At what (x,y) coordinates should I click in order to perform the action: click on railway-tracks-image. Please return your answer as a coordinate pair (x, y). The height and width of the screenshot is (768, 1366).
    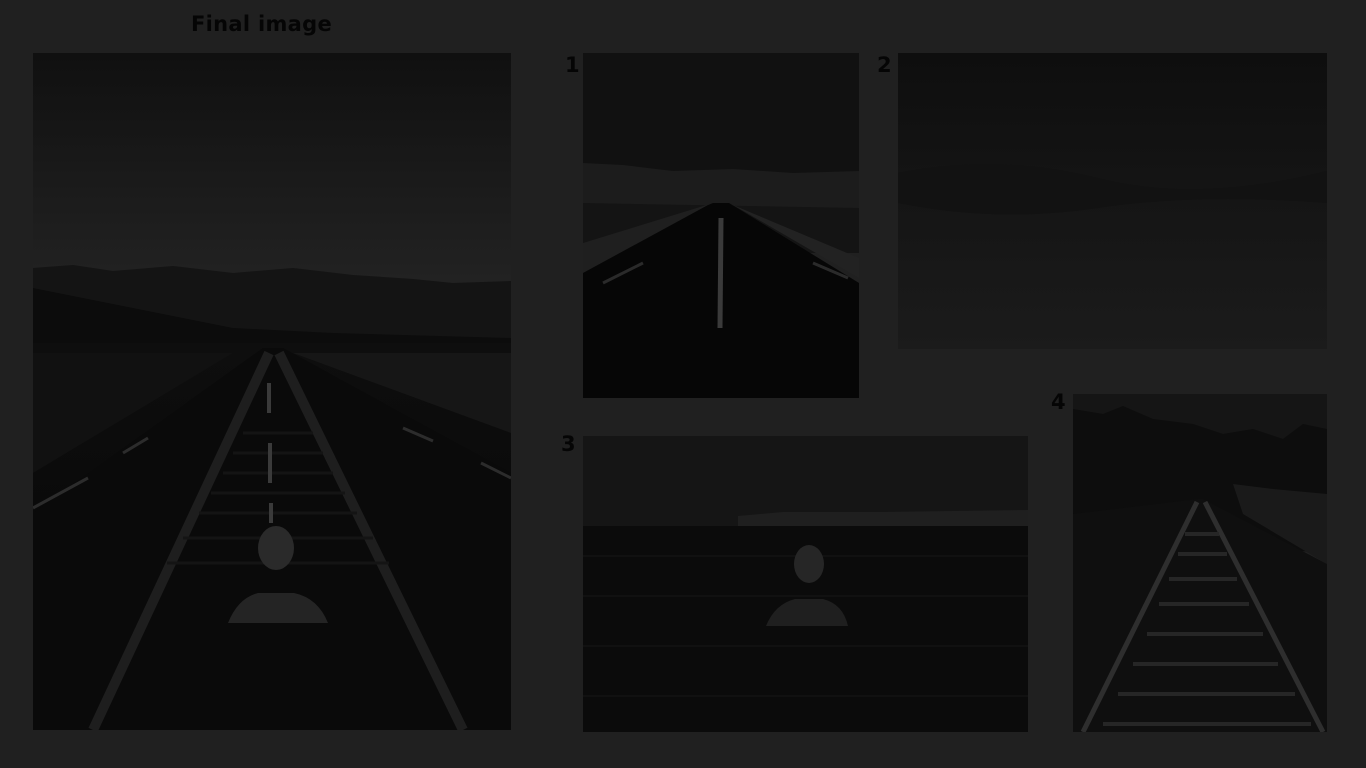
    Looking at the image, I should click on (1200, 563).